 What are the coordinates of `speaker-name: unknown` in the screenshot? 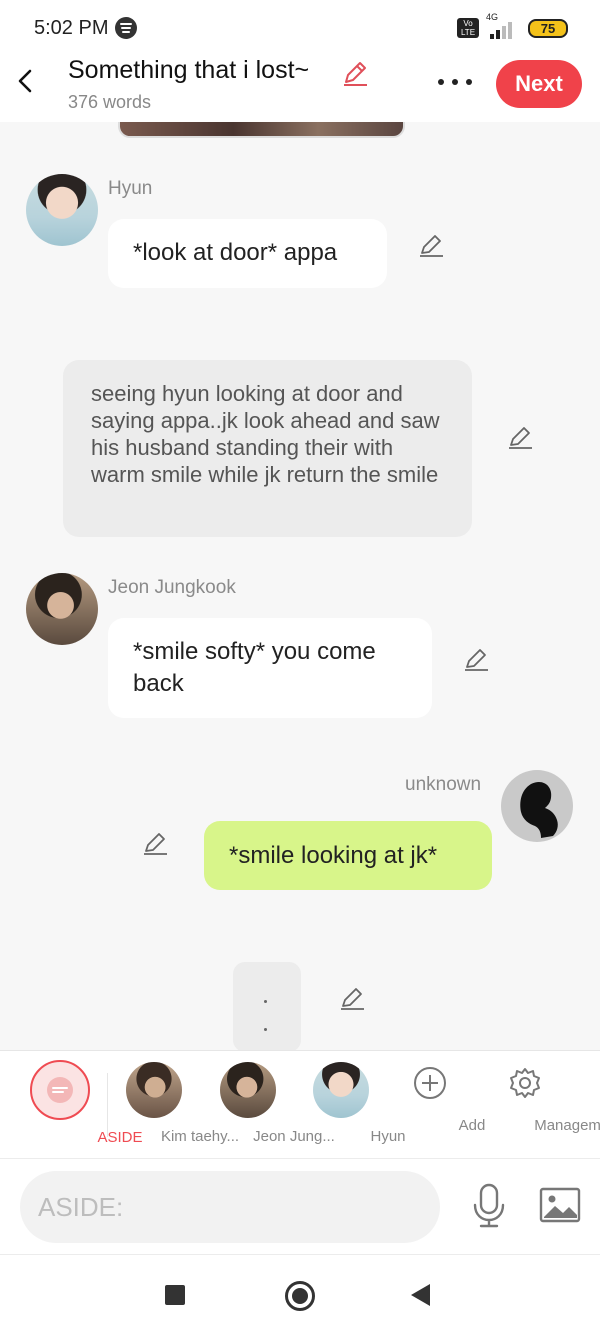 It's located at (443, 784).